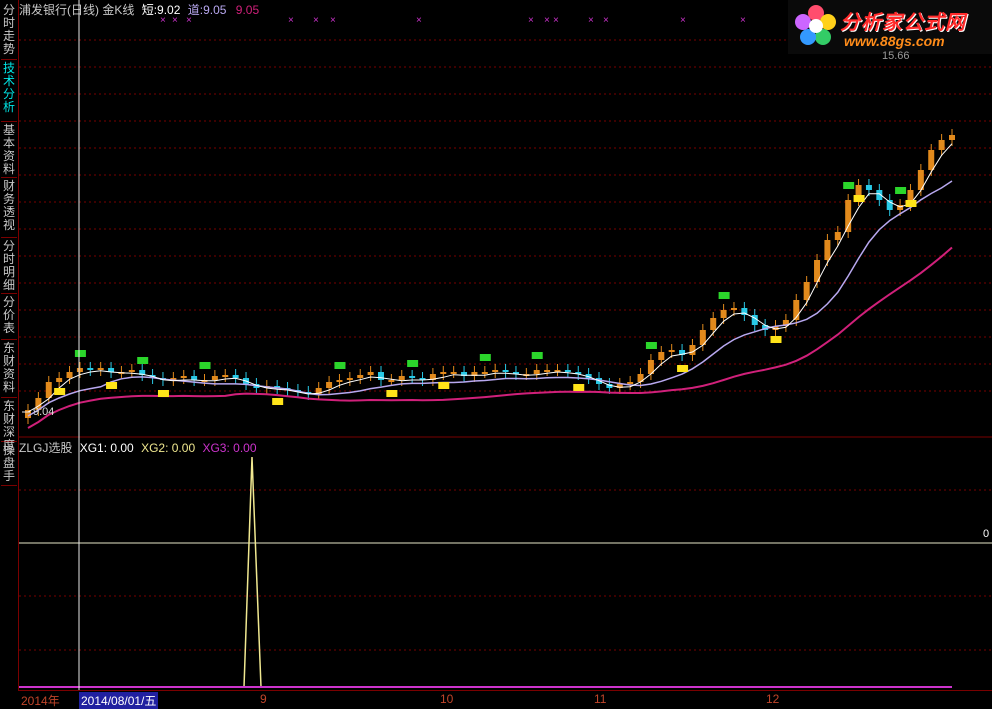 This screenshot has height=709, width=992. Describe the element at coordinates (894, 41) in the screenshot. I see `logo-url: www.88gs.com` at that location.